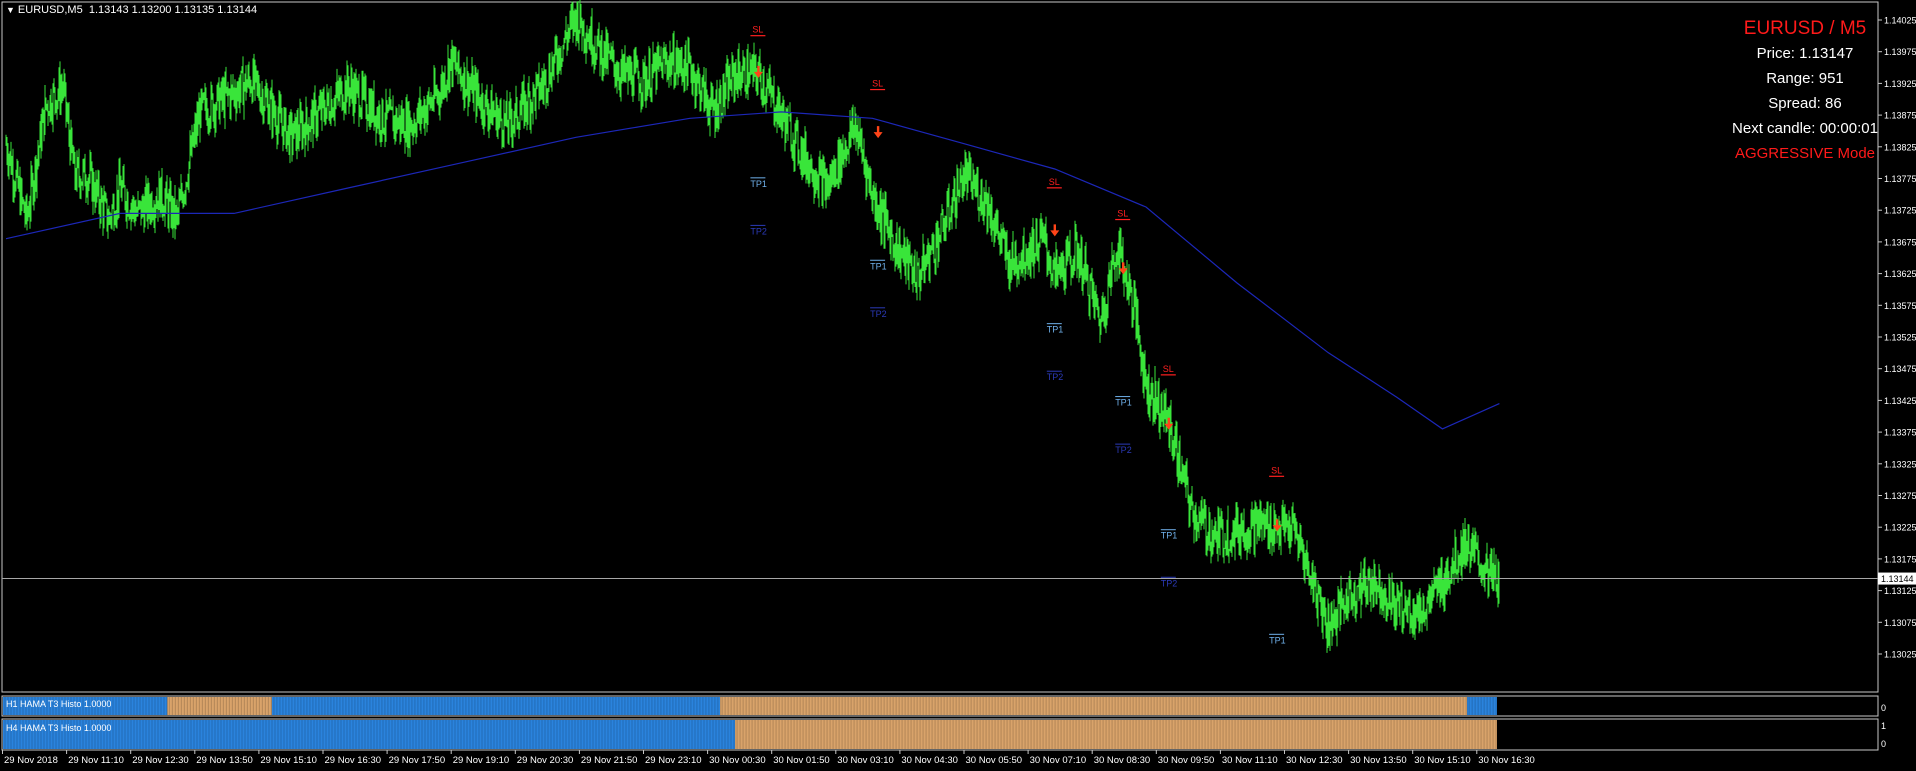  What do you see at coordinates (1186, 760) in the screenshot?
I see `time-tick-label: 30 Nov 09:50` at bounding box center [1186, 760].